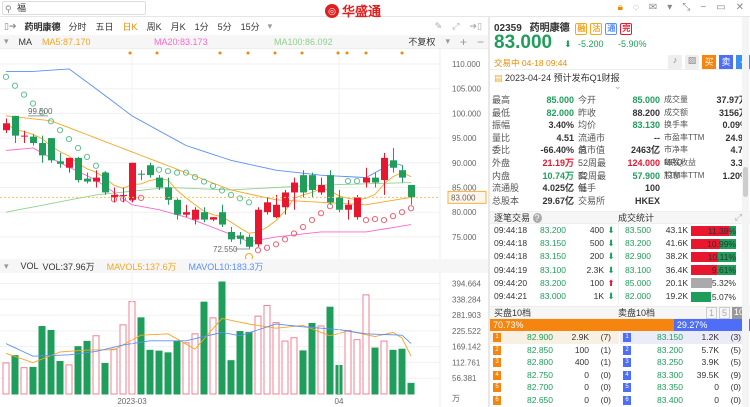 The image size is (750, 407). What do you see at coordinates (692, 62) in the screenshot?
I see `share-icon: ▨` at bounding box center [692, 62].